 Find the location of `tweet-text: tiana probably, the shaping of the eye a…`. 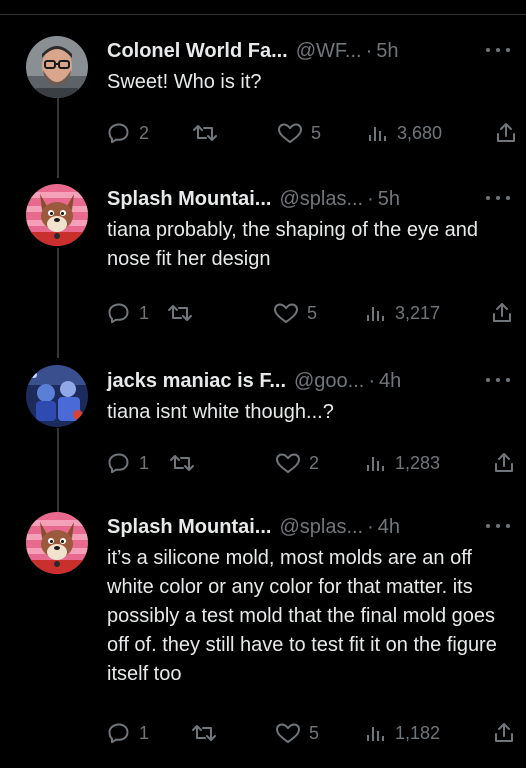

tweet-text: tiana probably, the shaping of the eye a… is located at coordinates (293, 244).